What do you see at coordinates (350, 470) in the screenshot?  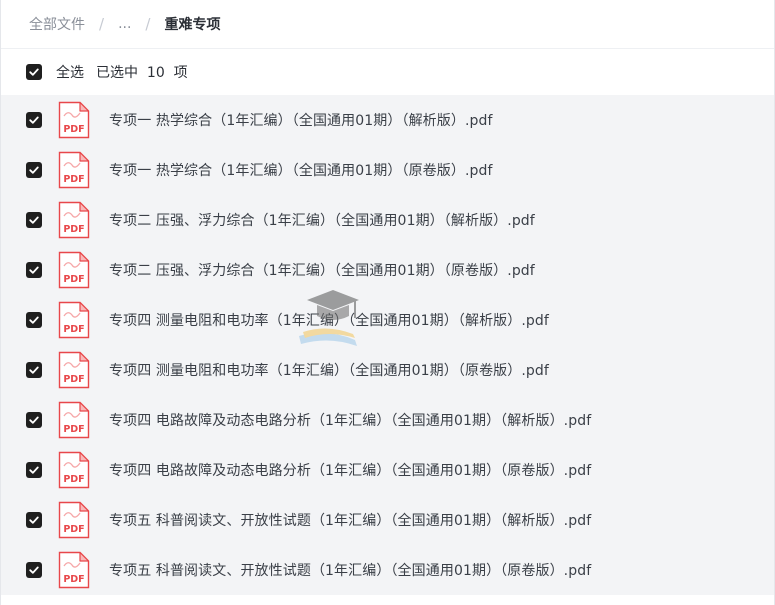 I see `file-name: 专项四 电路故障及动态电路分析（1年汇编）（全国通用01期）（原卷版）.pdf` at bounding box center [350, 470].